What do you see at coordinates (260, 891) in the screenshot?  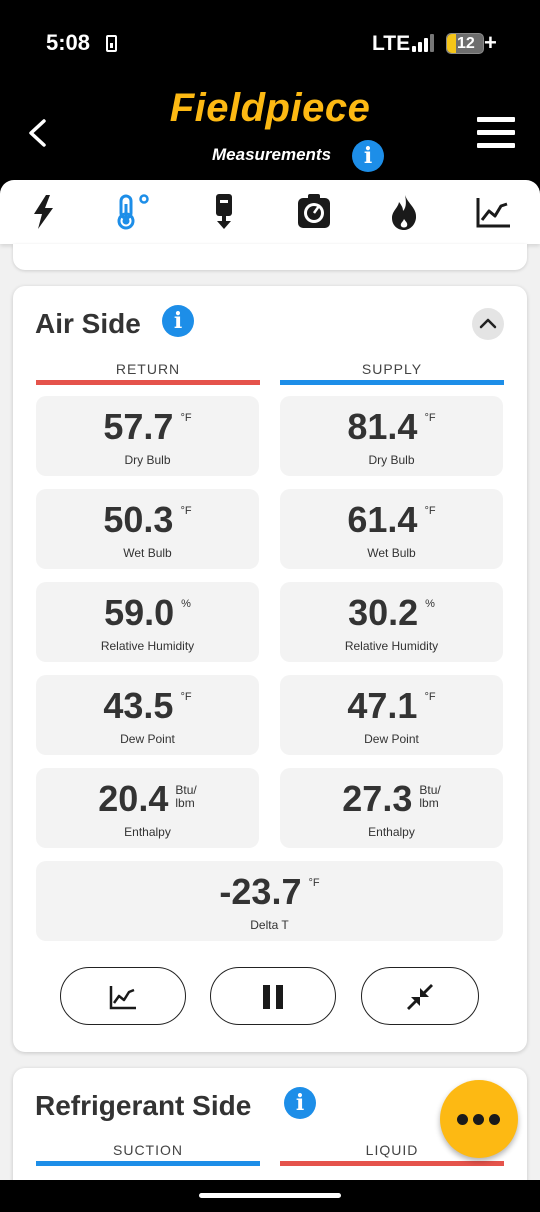 I see `value: -23.7` at bounding box center [260, 891].